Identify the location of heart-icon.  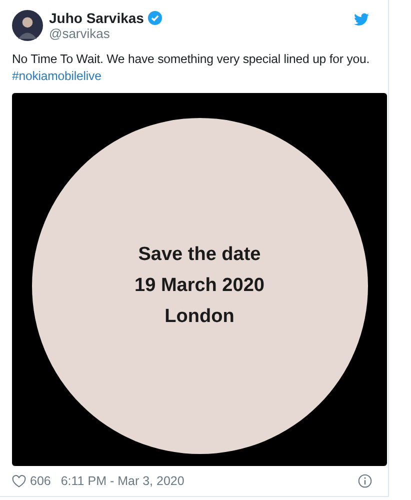
(19, 481).